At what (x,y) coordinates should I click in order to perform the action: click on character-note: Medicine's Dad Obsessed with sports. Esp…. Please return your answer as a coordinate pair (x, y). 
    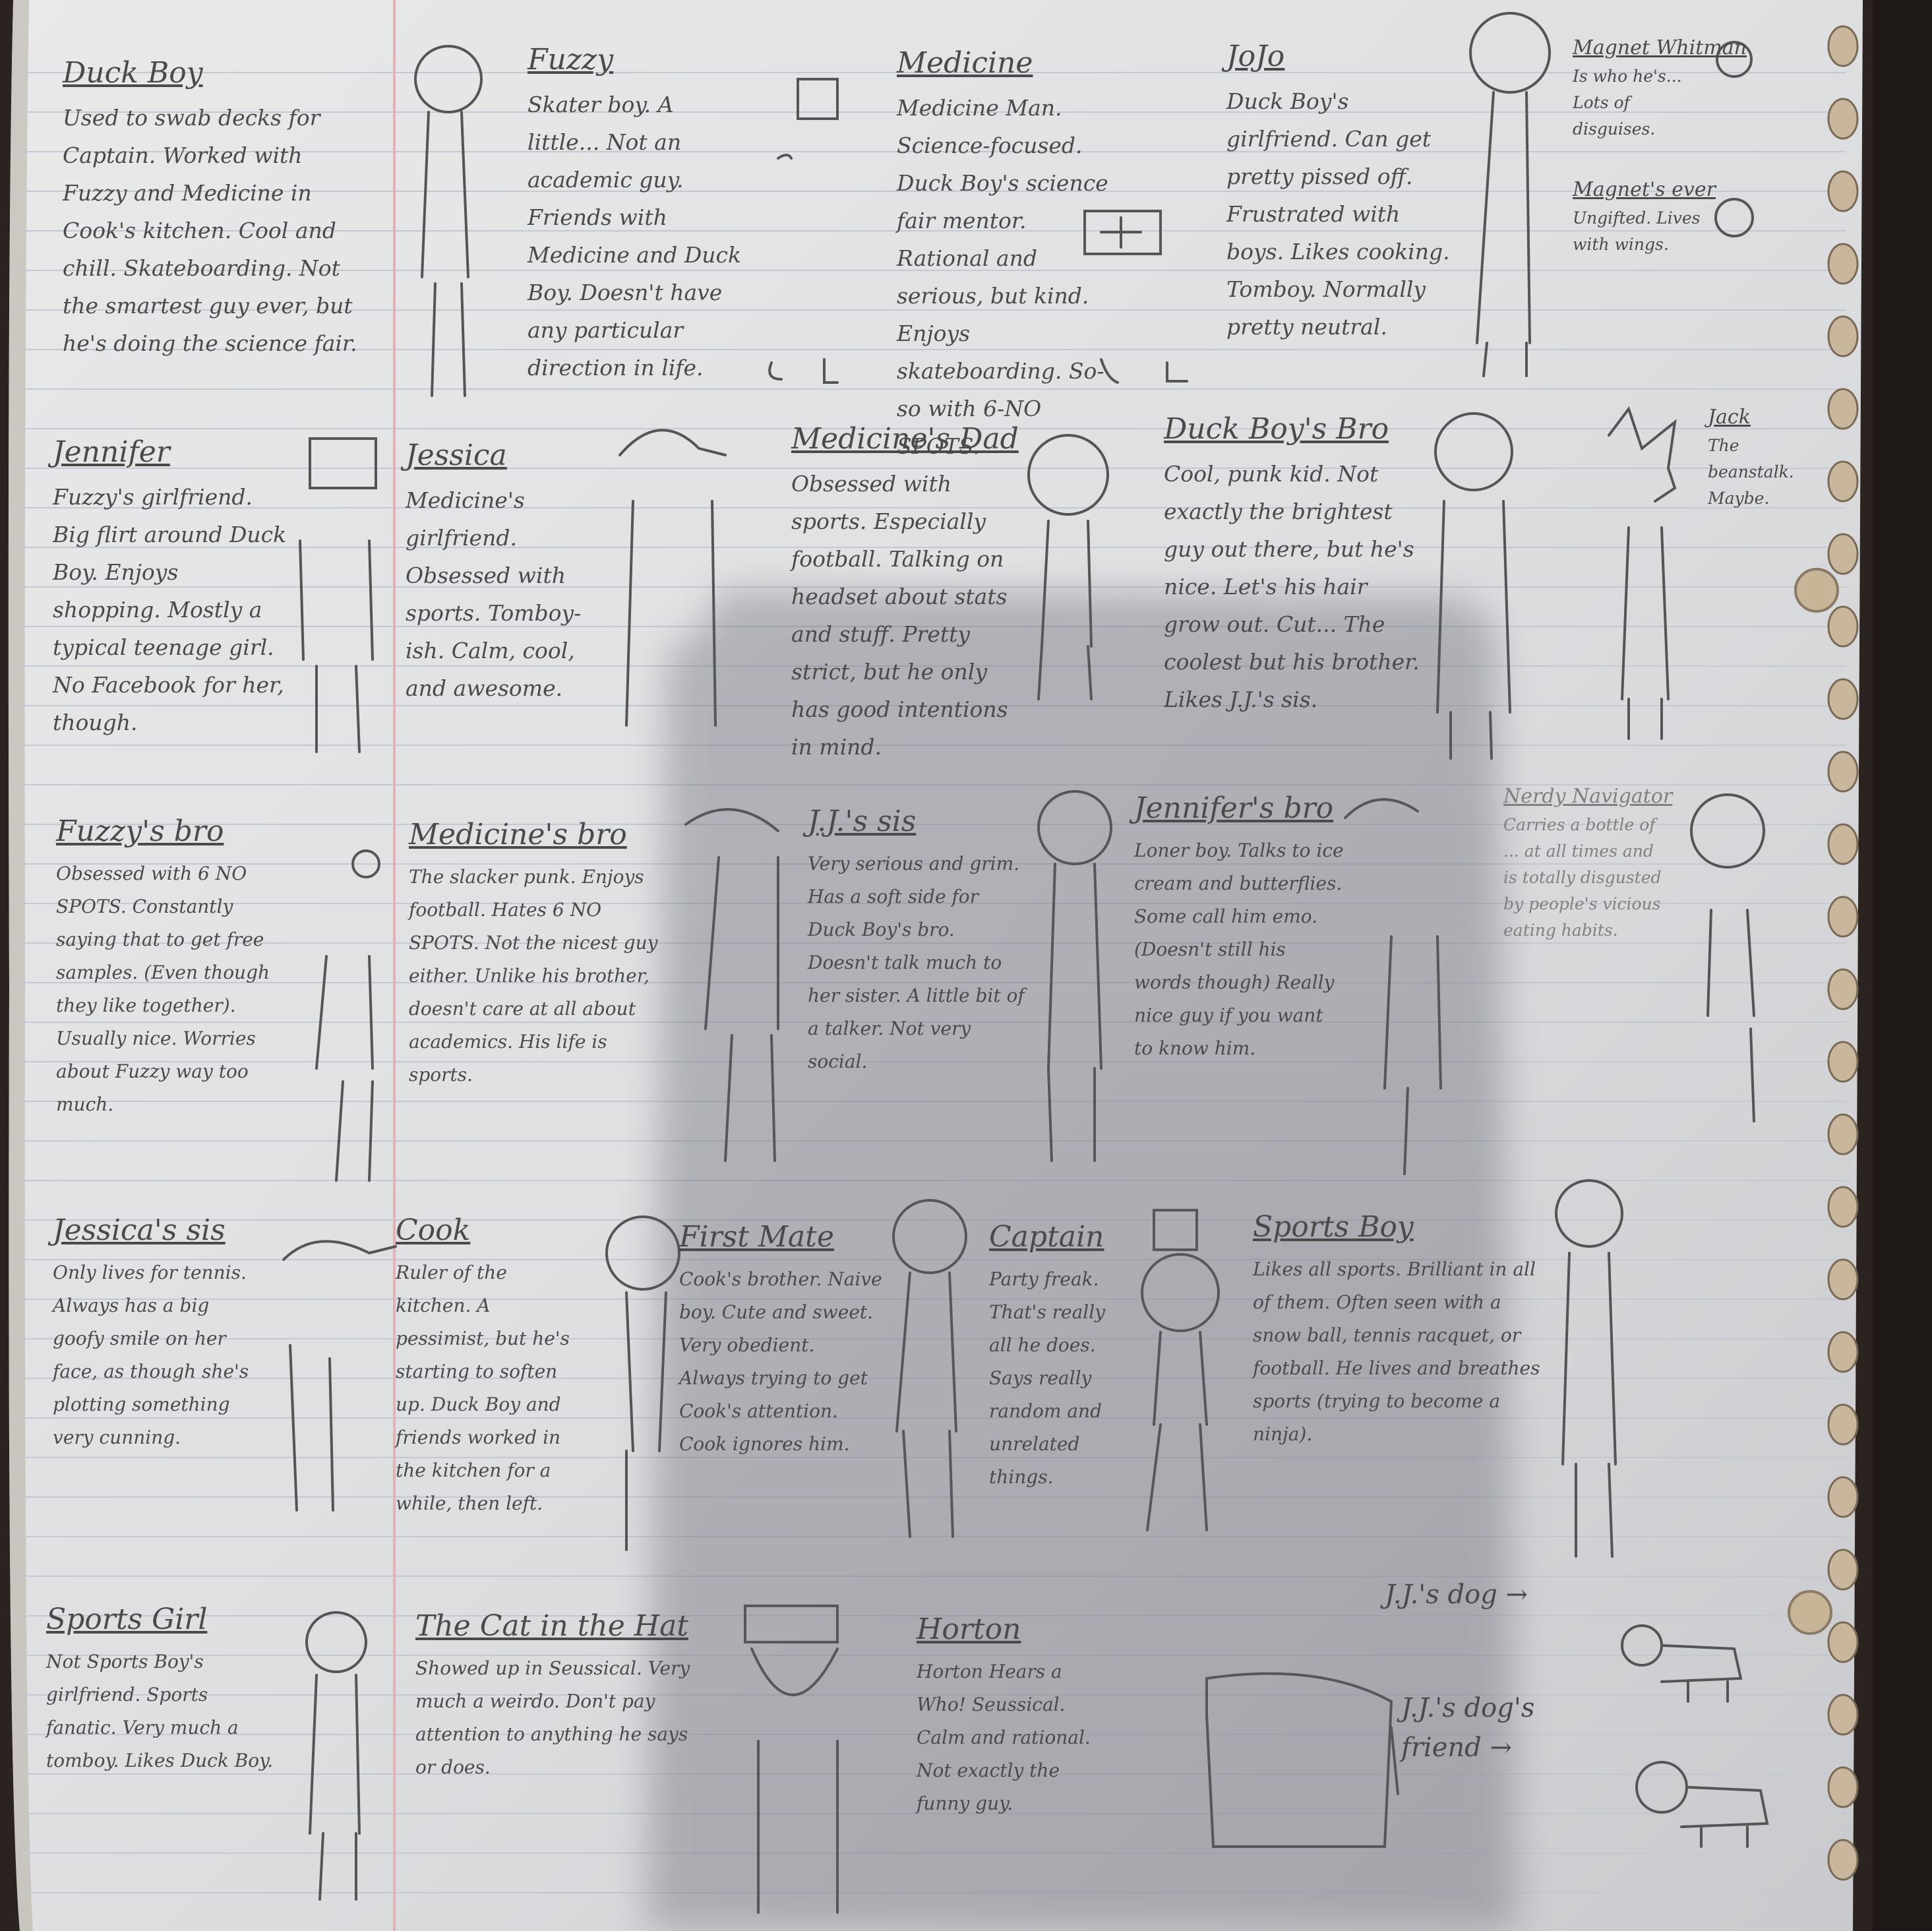
    Looking at the image, I should click on (906, 594).